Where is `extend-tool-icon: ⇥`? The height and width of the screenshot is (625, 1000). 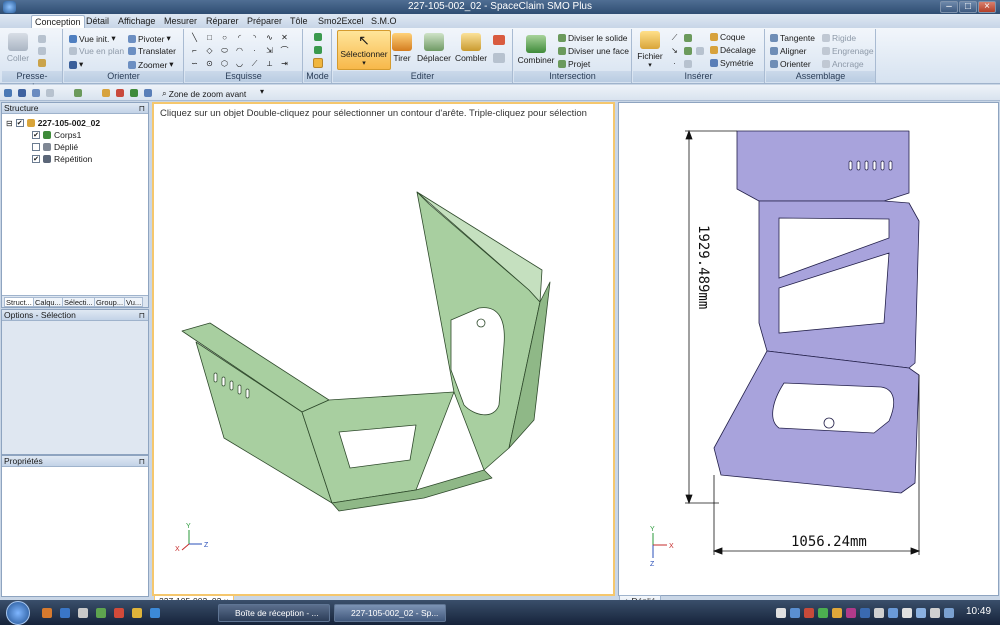 extend-tool-icon: ⇥ is located at coordinates (284, 63).